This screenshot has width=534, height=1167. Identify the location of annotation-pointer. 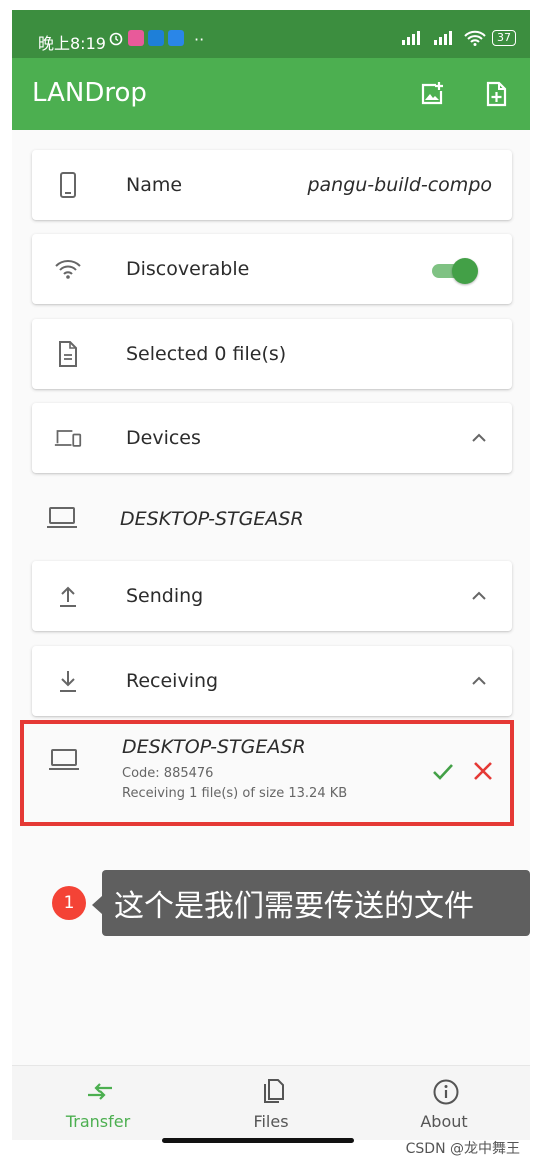
(97, 905).